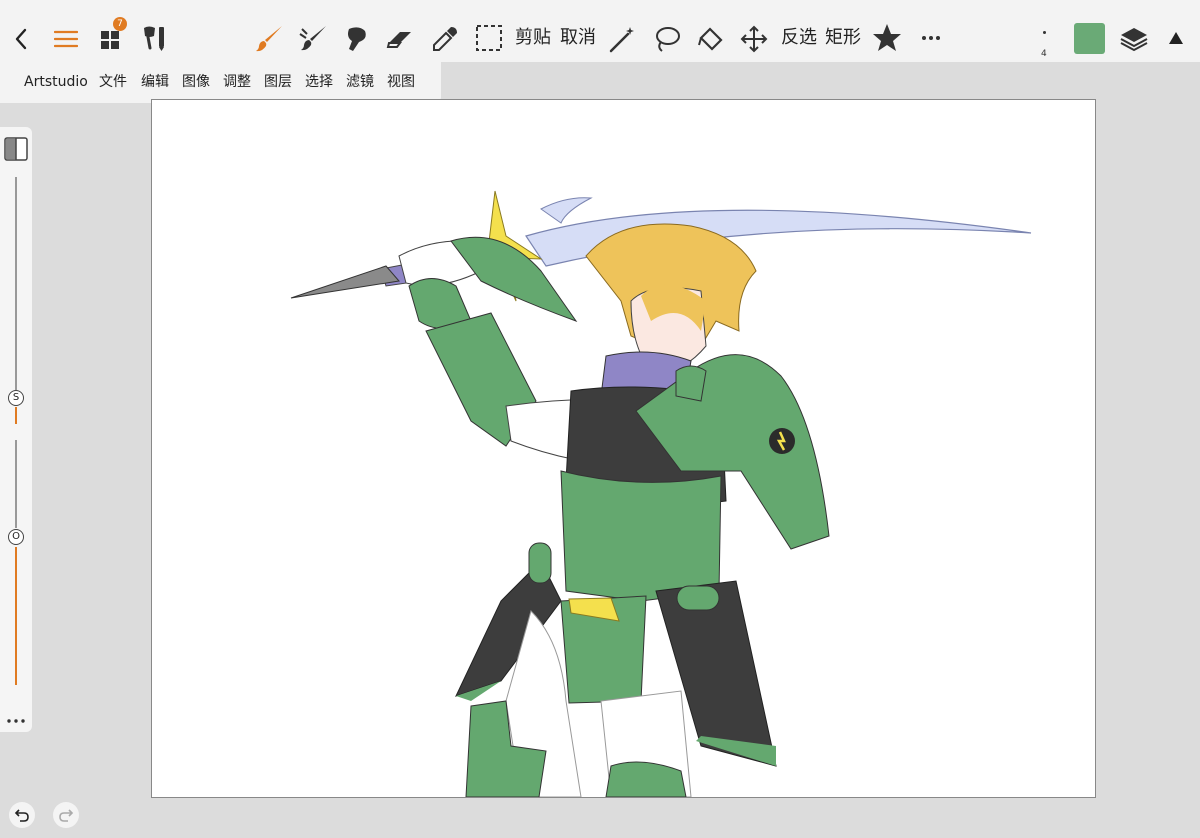 This screenshot has width=1200, height=838. I want to click on hamburger-icon, so click(66, 39).